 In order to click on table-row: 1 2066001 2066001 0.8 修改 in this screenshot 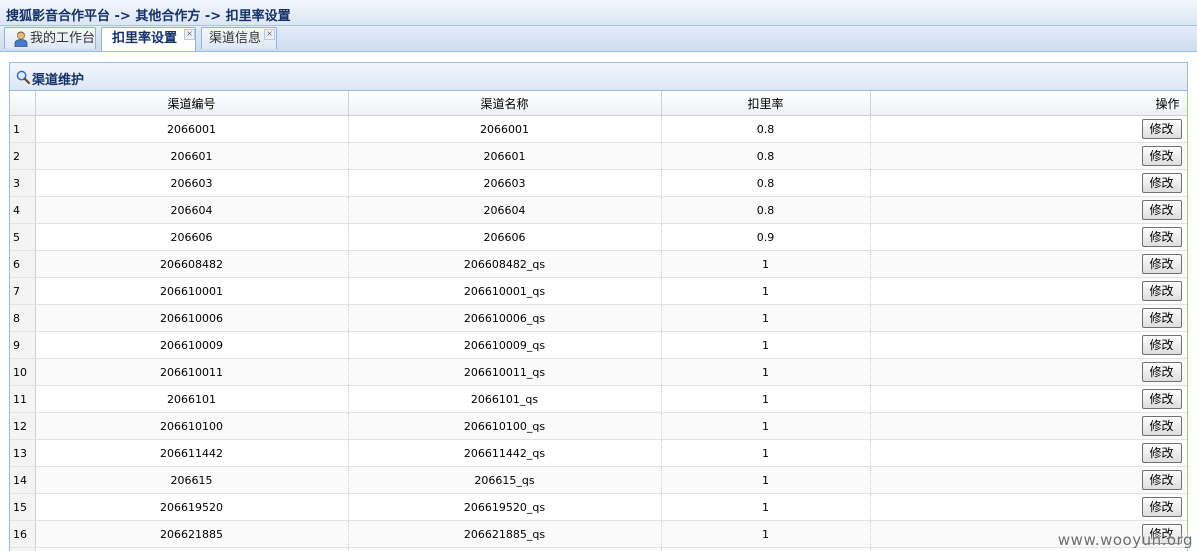, I will do `click(598, 129)`.